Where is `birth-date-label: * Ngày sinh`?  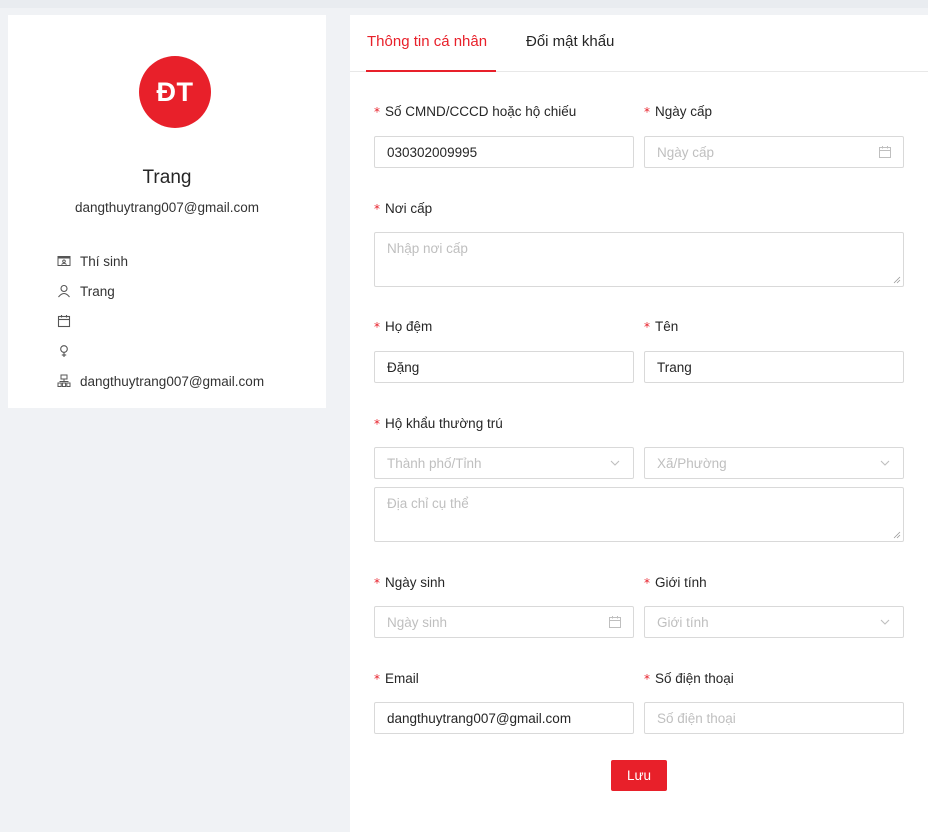 birth-date-label: * Ngày sinh is located at coordinates (410, 582).